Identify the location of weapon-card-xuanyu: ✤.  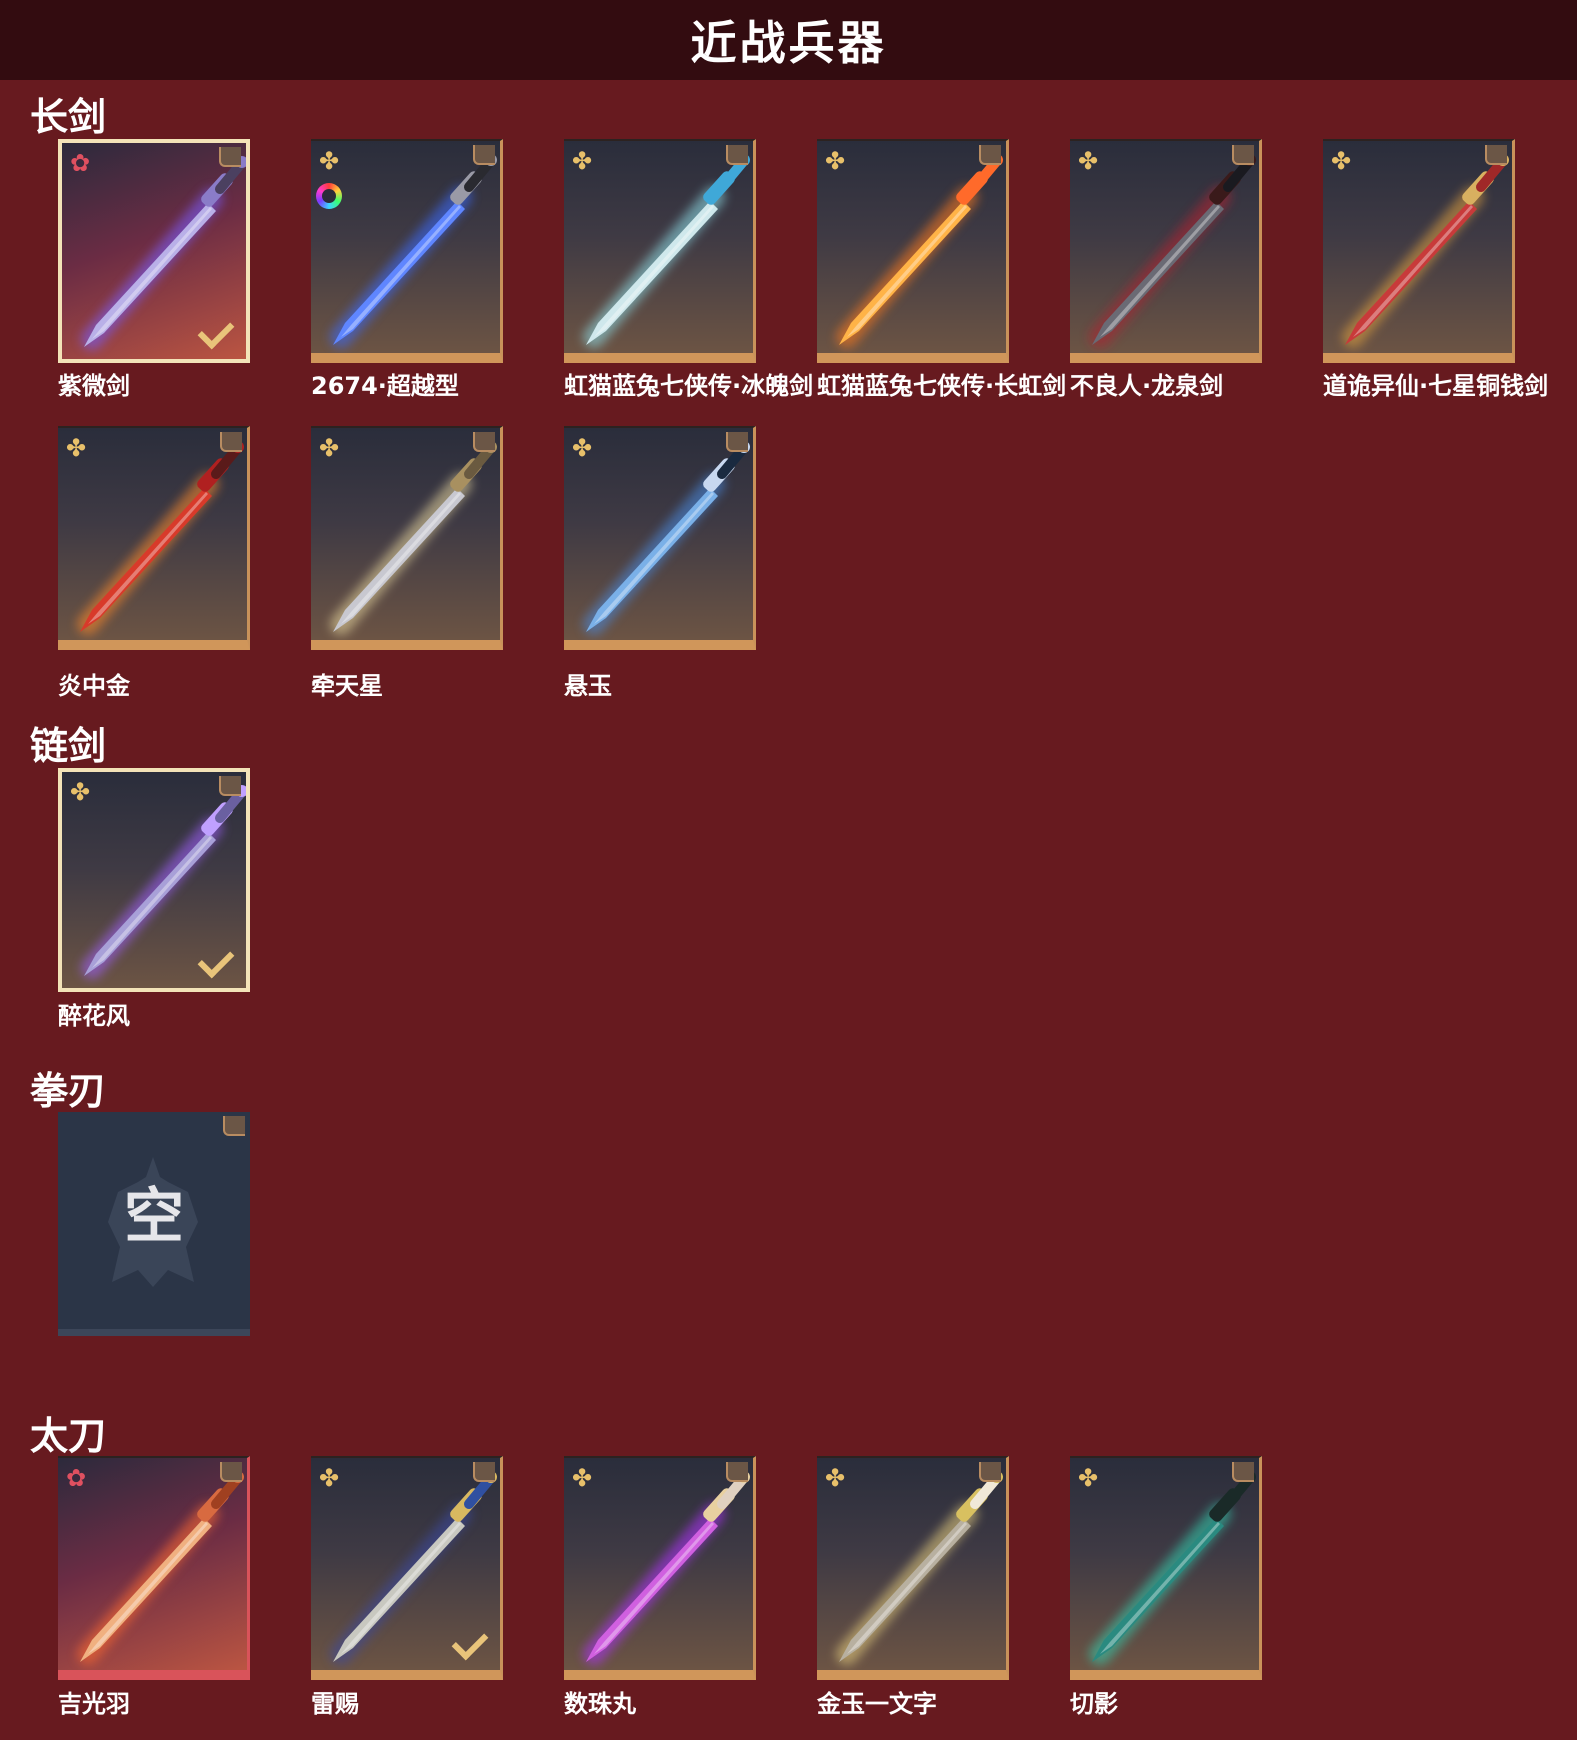
(660, 538).